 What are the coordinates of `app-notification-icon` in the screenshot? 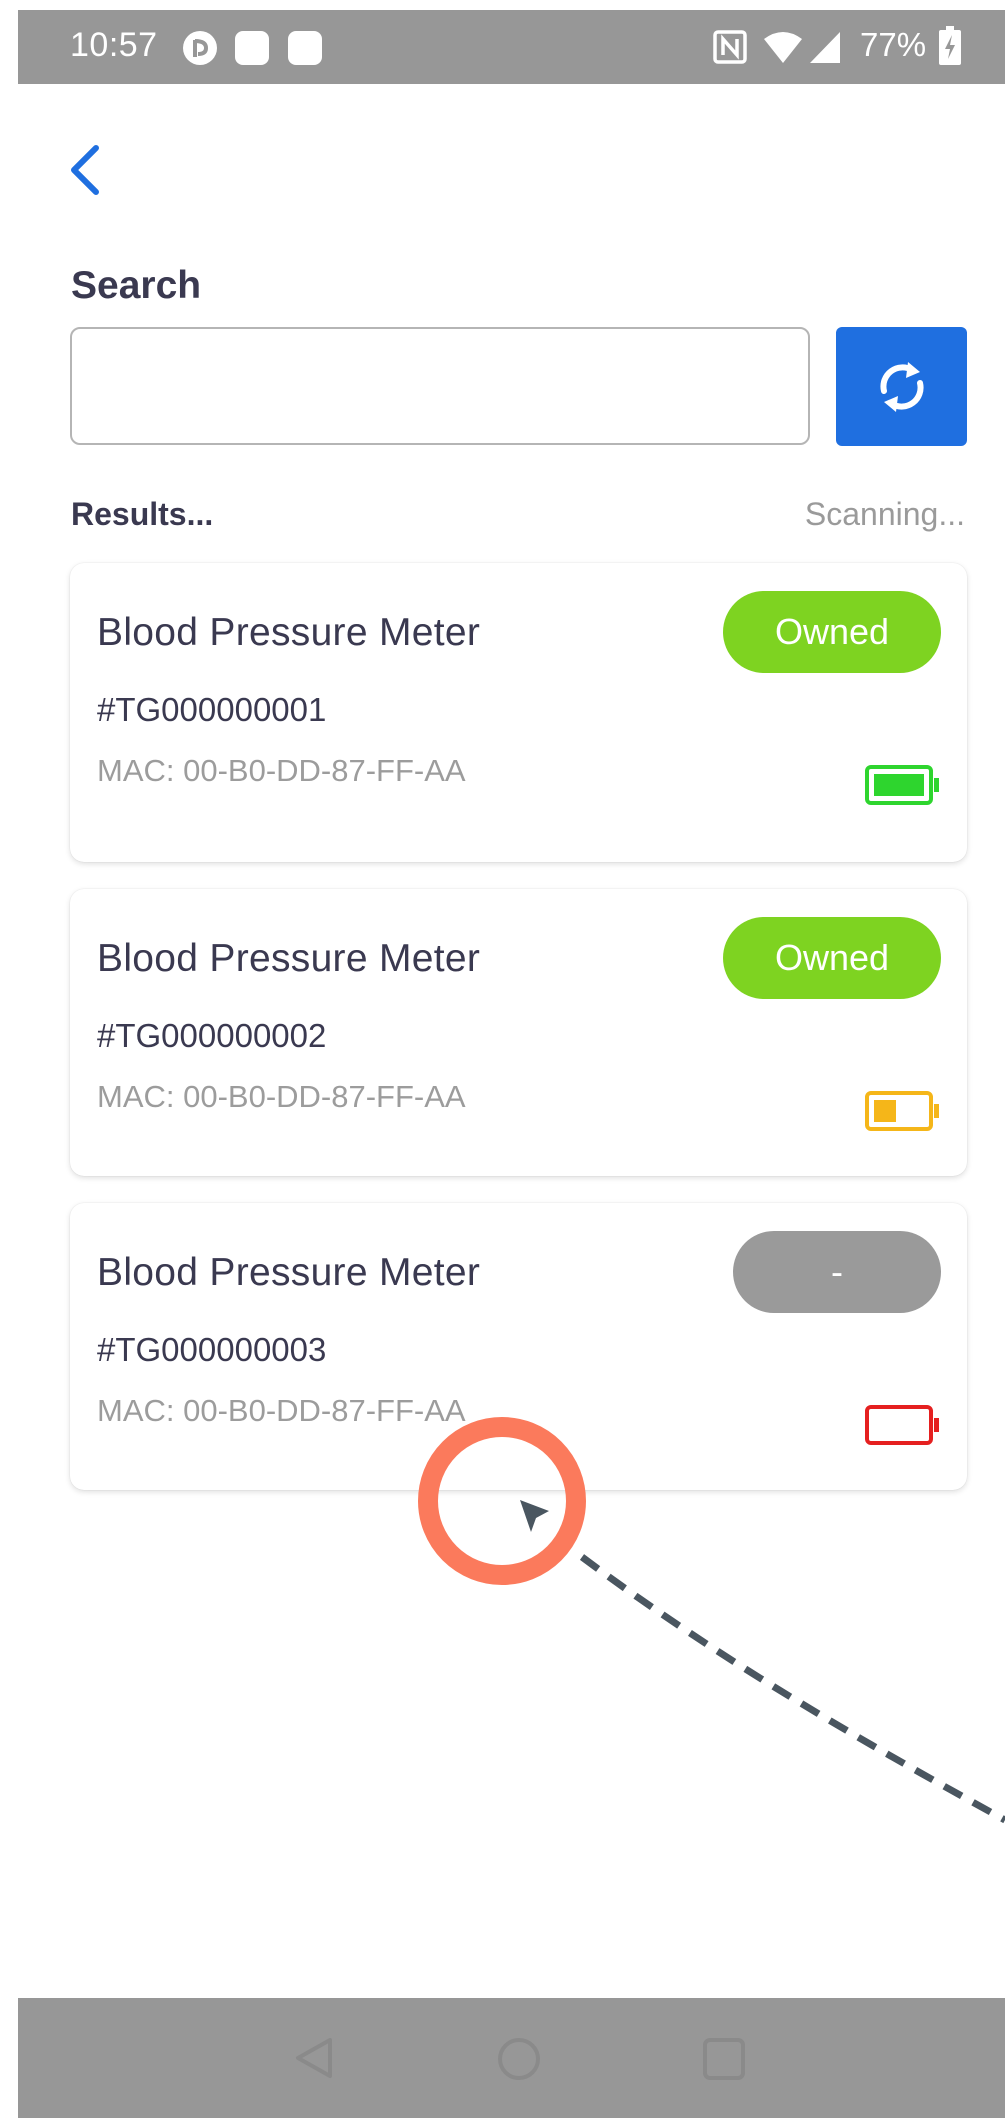 It's located at (200, 48).